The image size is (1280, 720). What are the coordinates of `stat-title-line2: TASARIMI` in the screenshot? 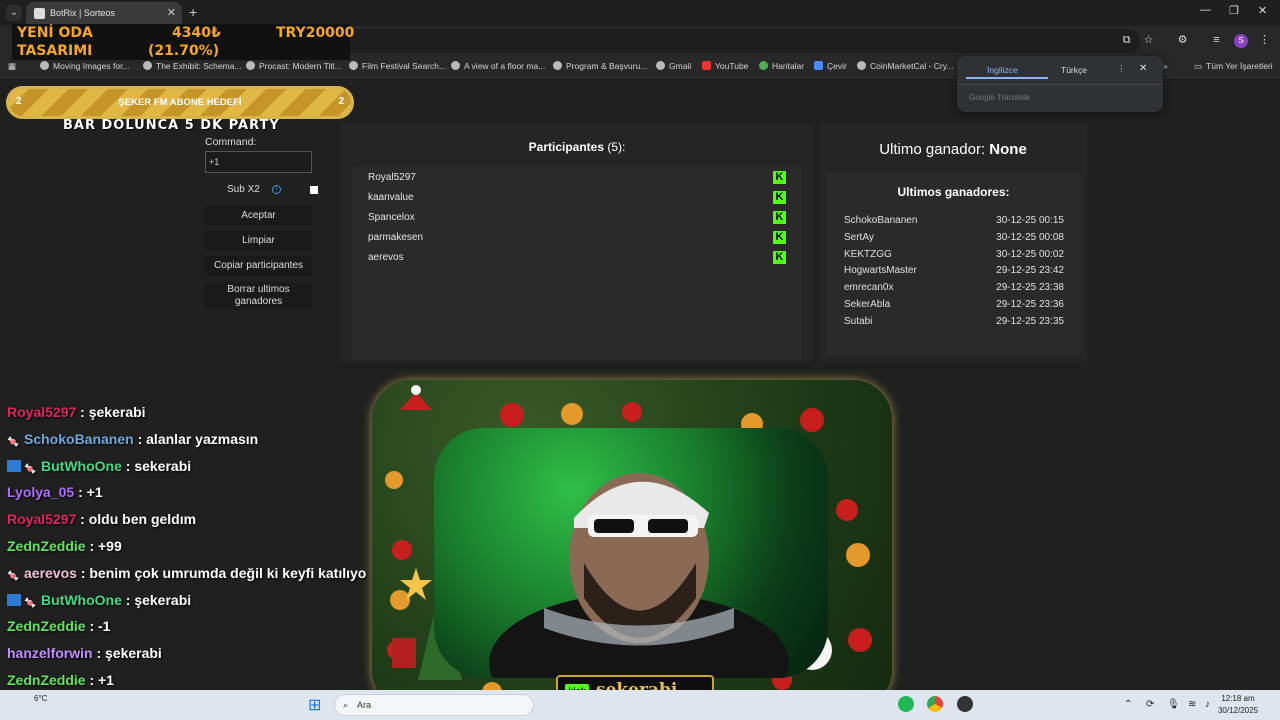 It's located at (55, 51).